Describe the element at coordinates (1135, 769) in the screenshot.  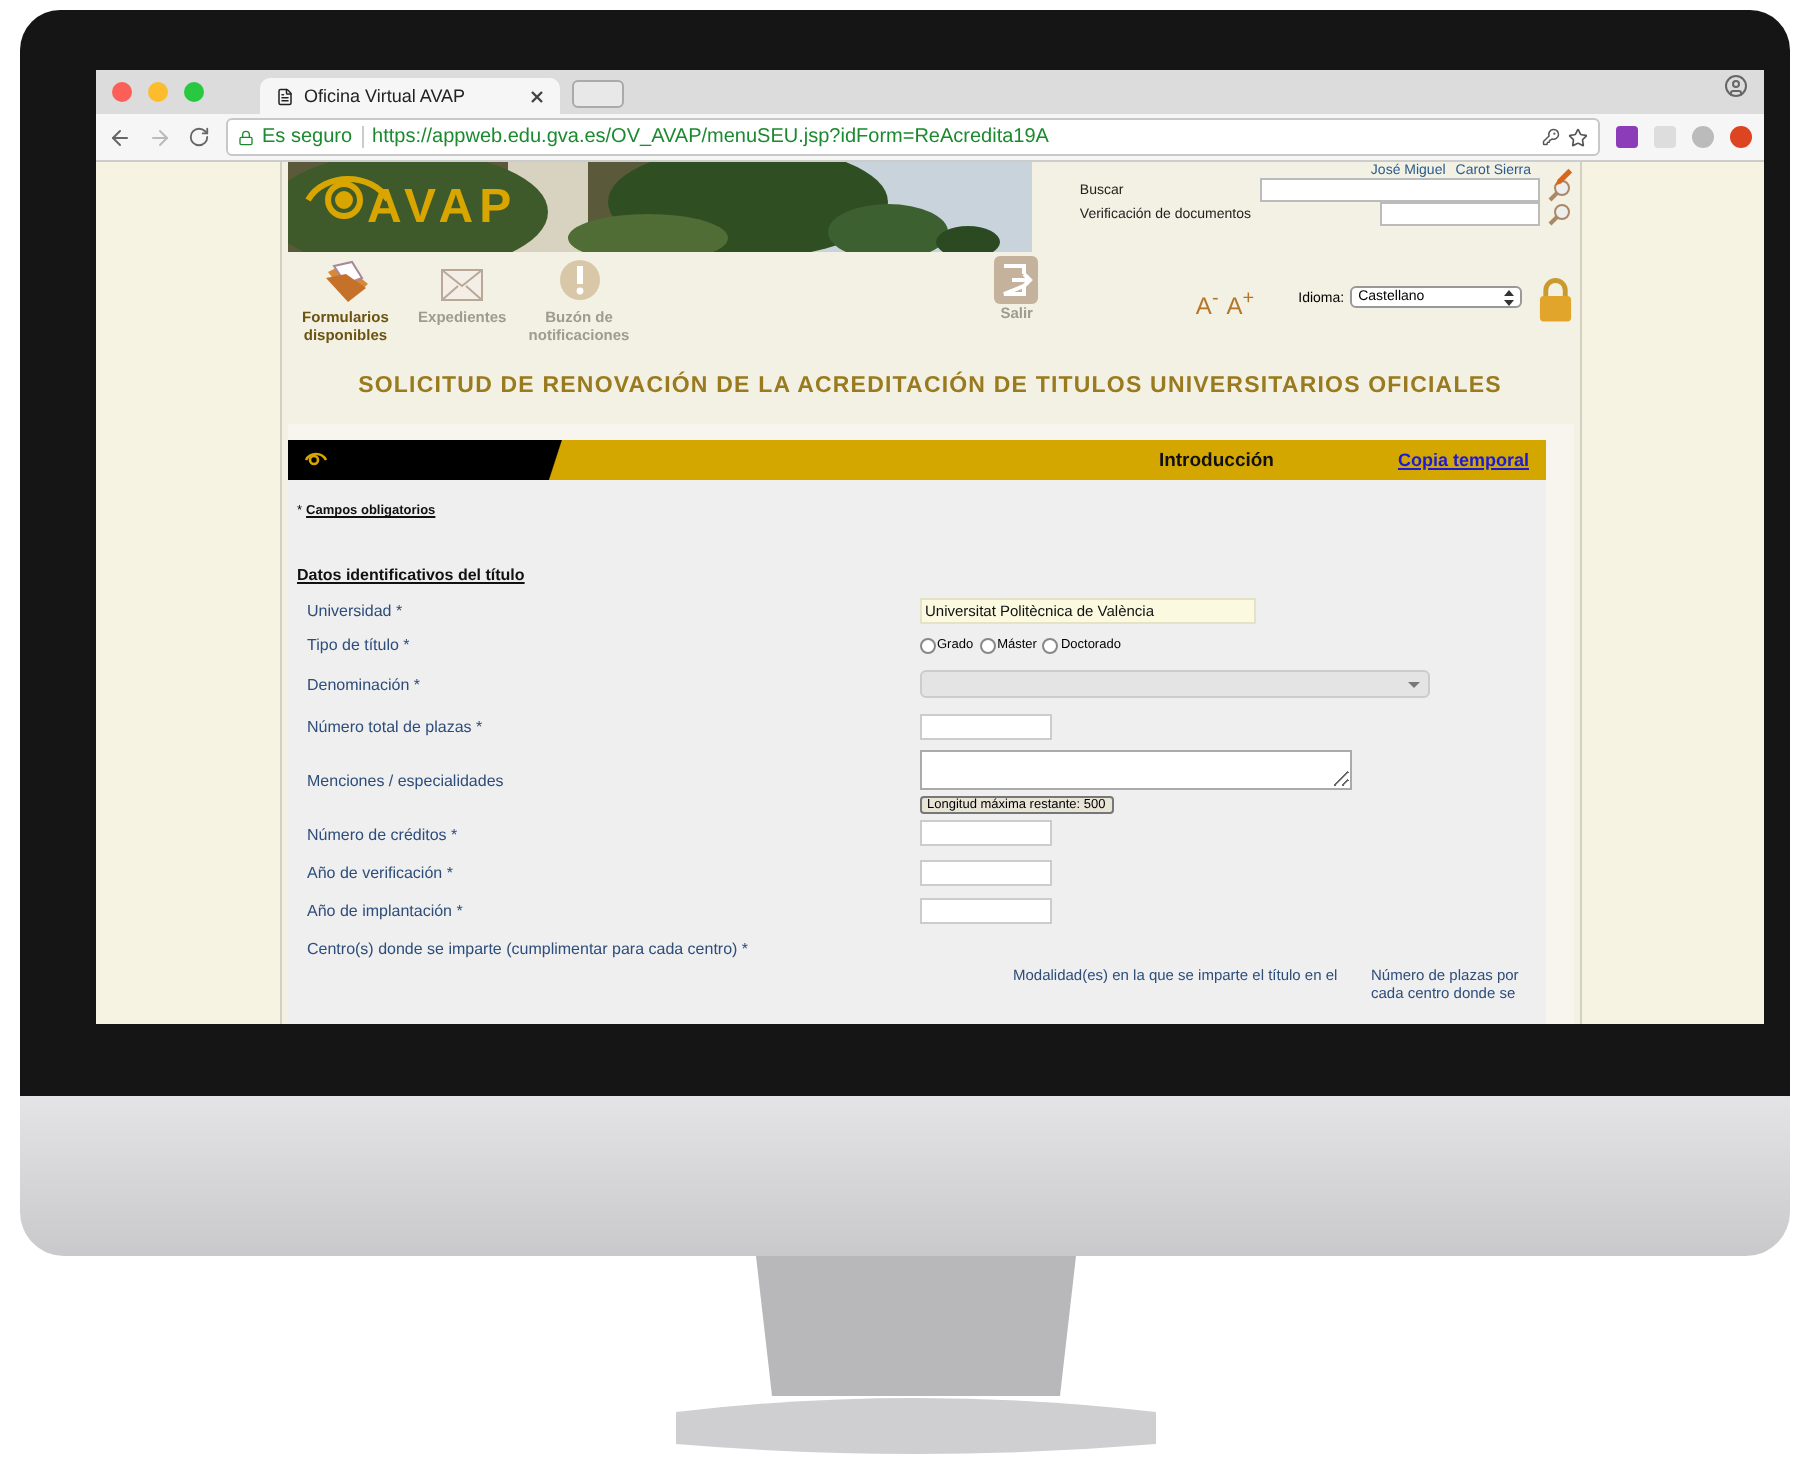
I see `text-area` at that location.